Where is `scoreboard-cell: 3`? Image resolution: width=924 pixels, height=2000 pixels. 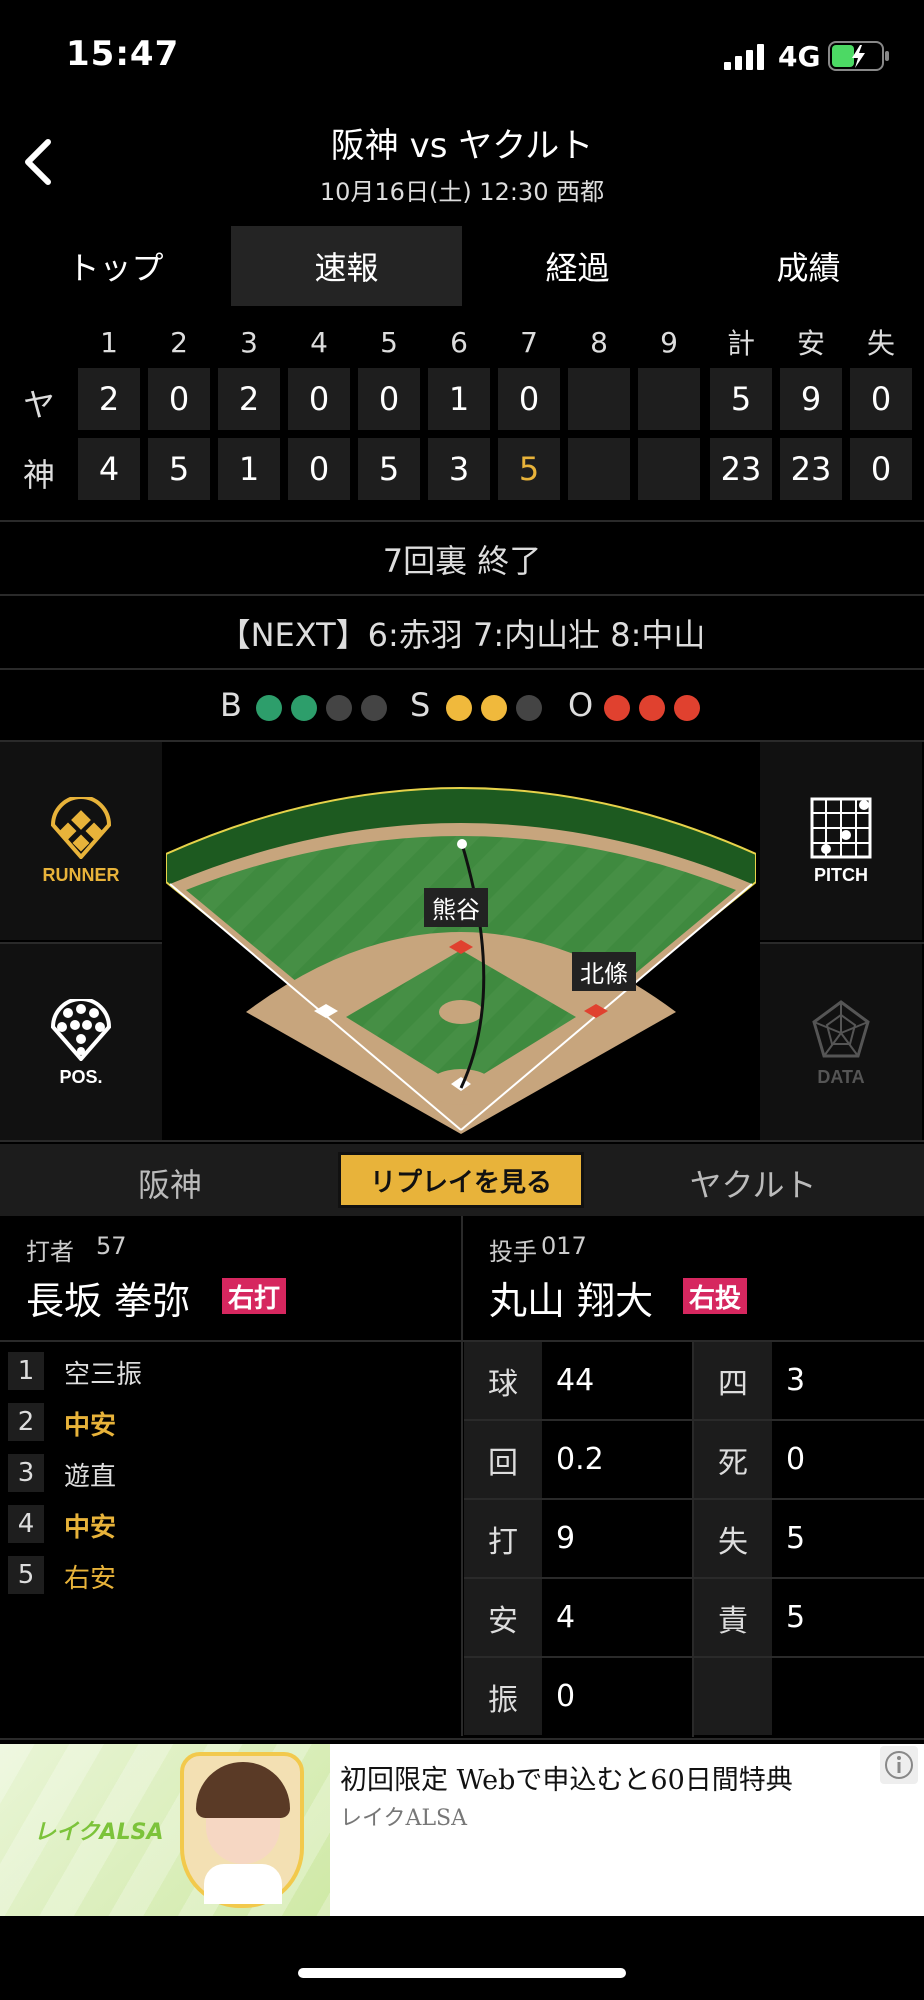
scoreboard-cell: 3 is located at coordinates (459, 469).